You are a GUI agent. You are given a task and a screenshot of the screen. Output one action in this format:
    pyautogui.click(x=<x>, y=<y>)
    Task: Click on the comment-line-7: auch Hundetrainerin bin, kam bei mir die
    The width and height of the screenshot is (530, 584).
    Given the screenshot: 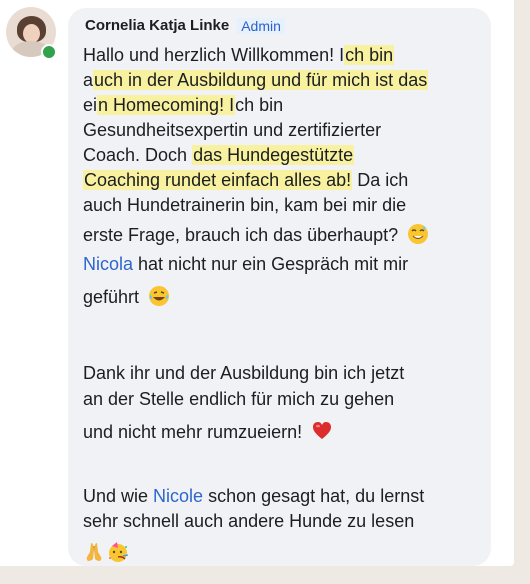 What is the action you would take?
    pyautogui.click(x=244, y=205)
    